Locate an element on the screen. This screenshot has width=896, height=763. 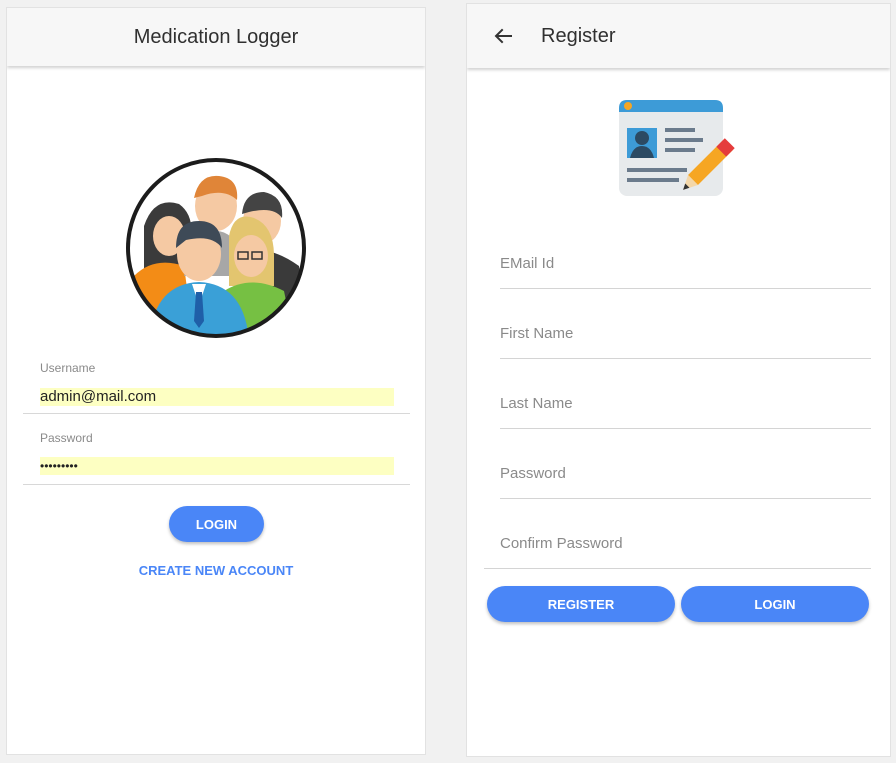
username-input is located at coordinates (217, 397).